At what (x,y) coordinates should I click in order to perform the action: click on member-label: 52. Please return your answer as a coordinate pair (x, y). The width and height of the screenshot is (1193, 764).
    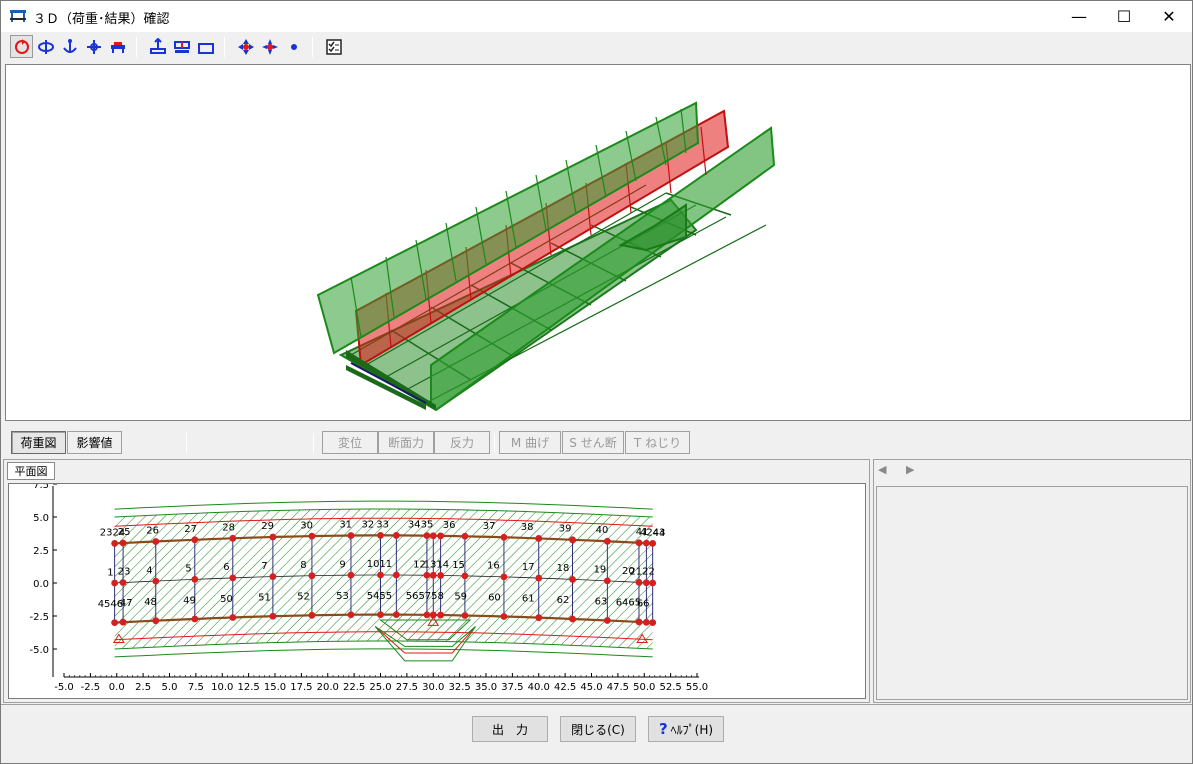
    Looking at the image, I should click on (303, 597).